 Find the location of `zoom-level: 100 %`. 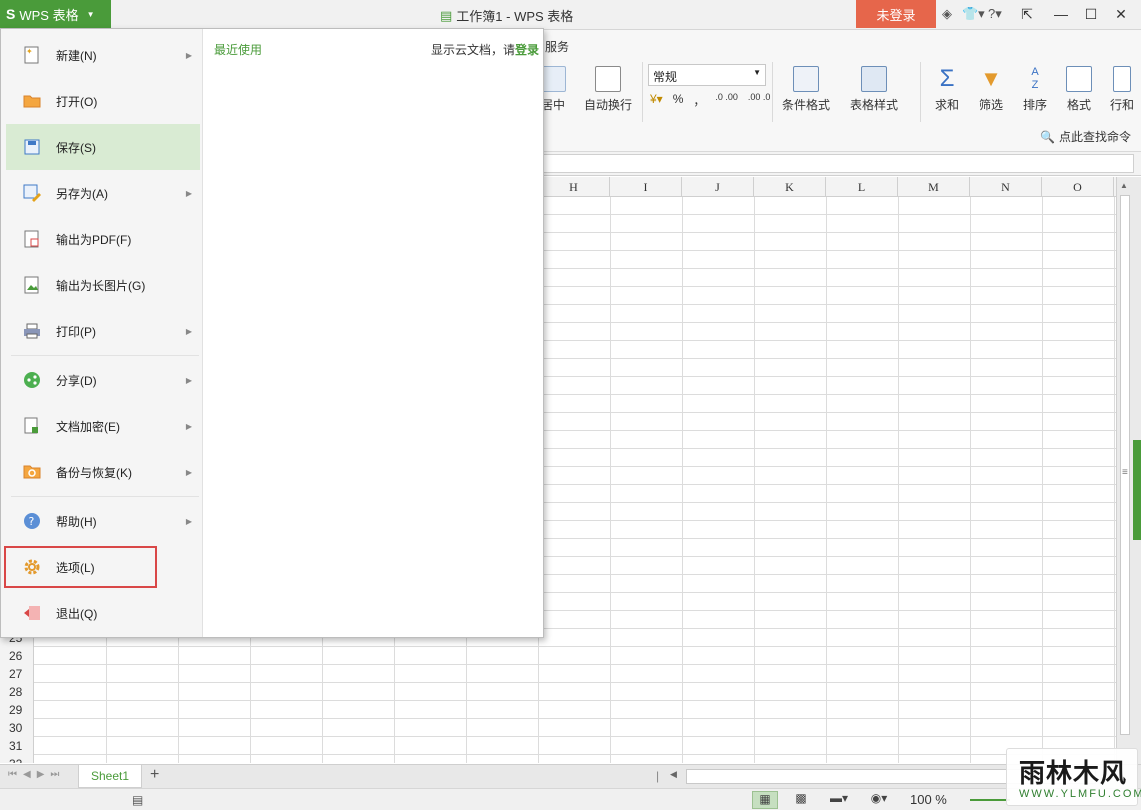

zoom-level: 100 % is located at coordinates (928, 799).